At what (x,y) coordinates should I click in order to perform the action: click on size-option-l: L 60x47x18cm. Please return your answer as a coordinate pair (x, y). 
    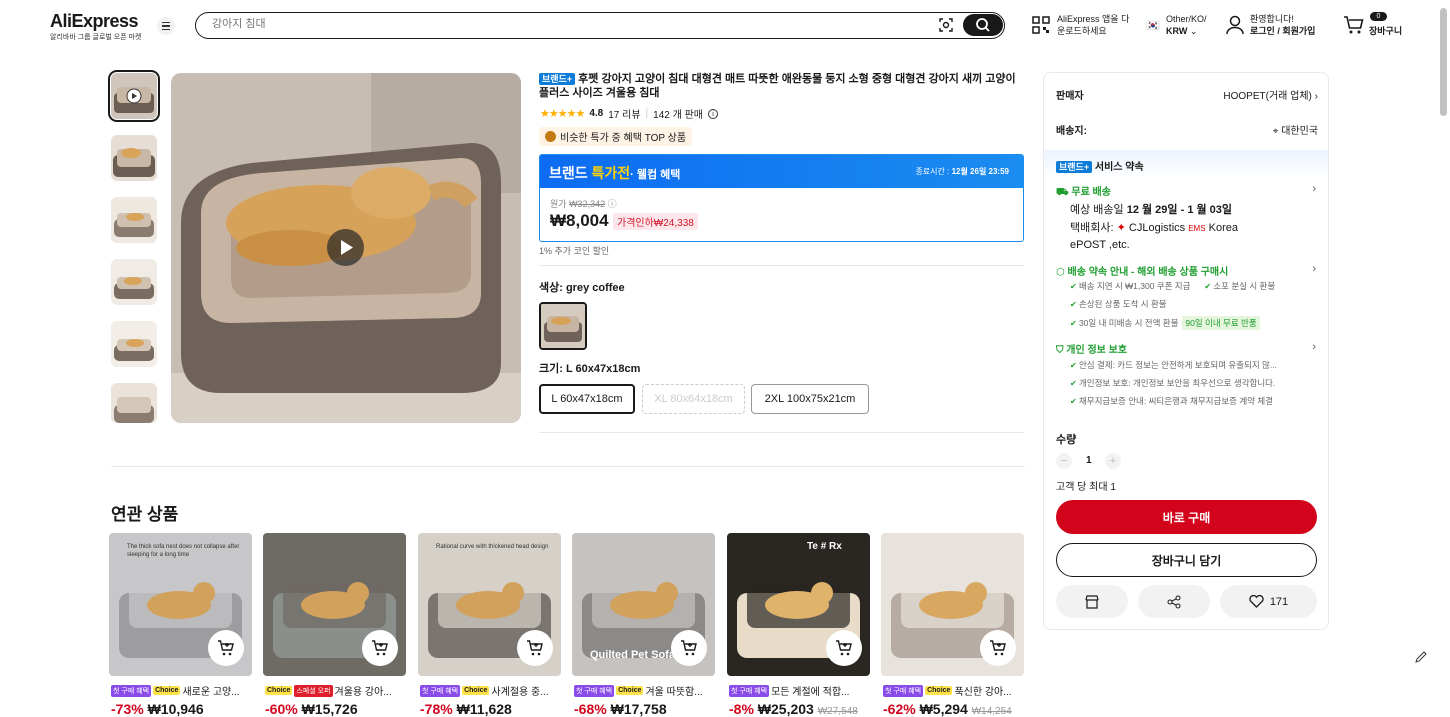
    Looking at the image, I should click on (587, 399).